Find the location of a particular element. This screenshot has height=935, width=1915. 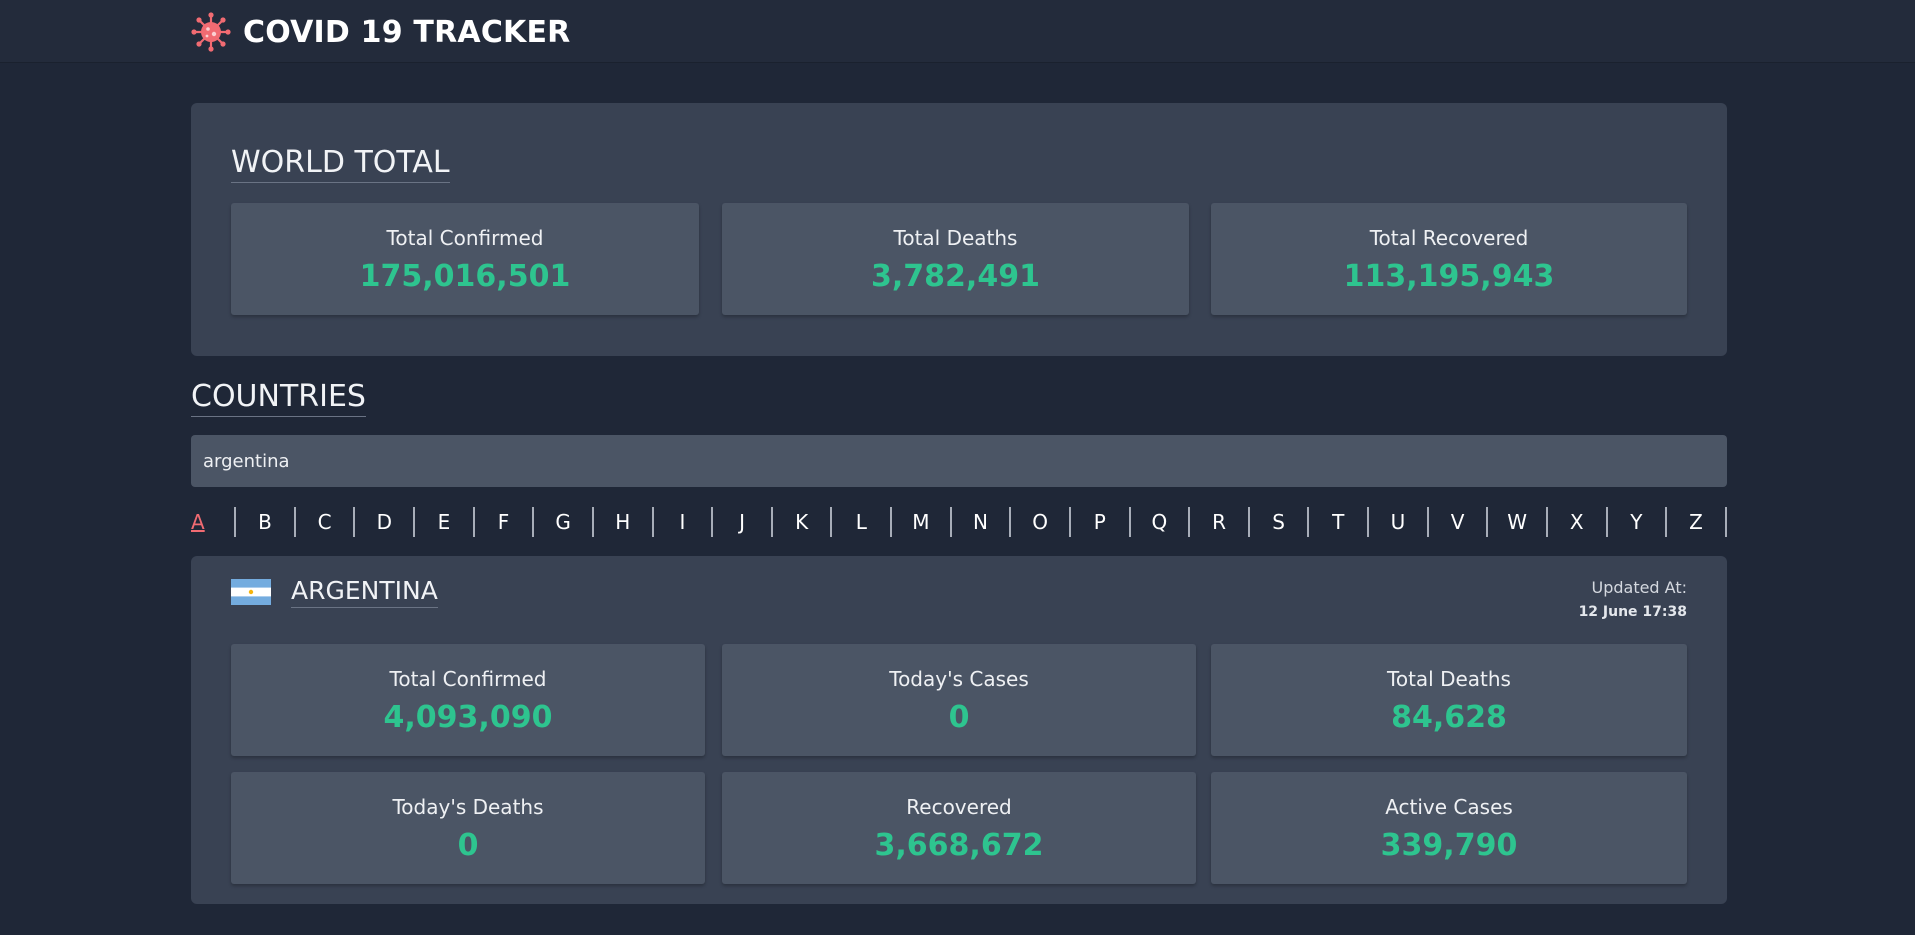

countries-heading: COUNTRIES is located at coordinates (278, 398).